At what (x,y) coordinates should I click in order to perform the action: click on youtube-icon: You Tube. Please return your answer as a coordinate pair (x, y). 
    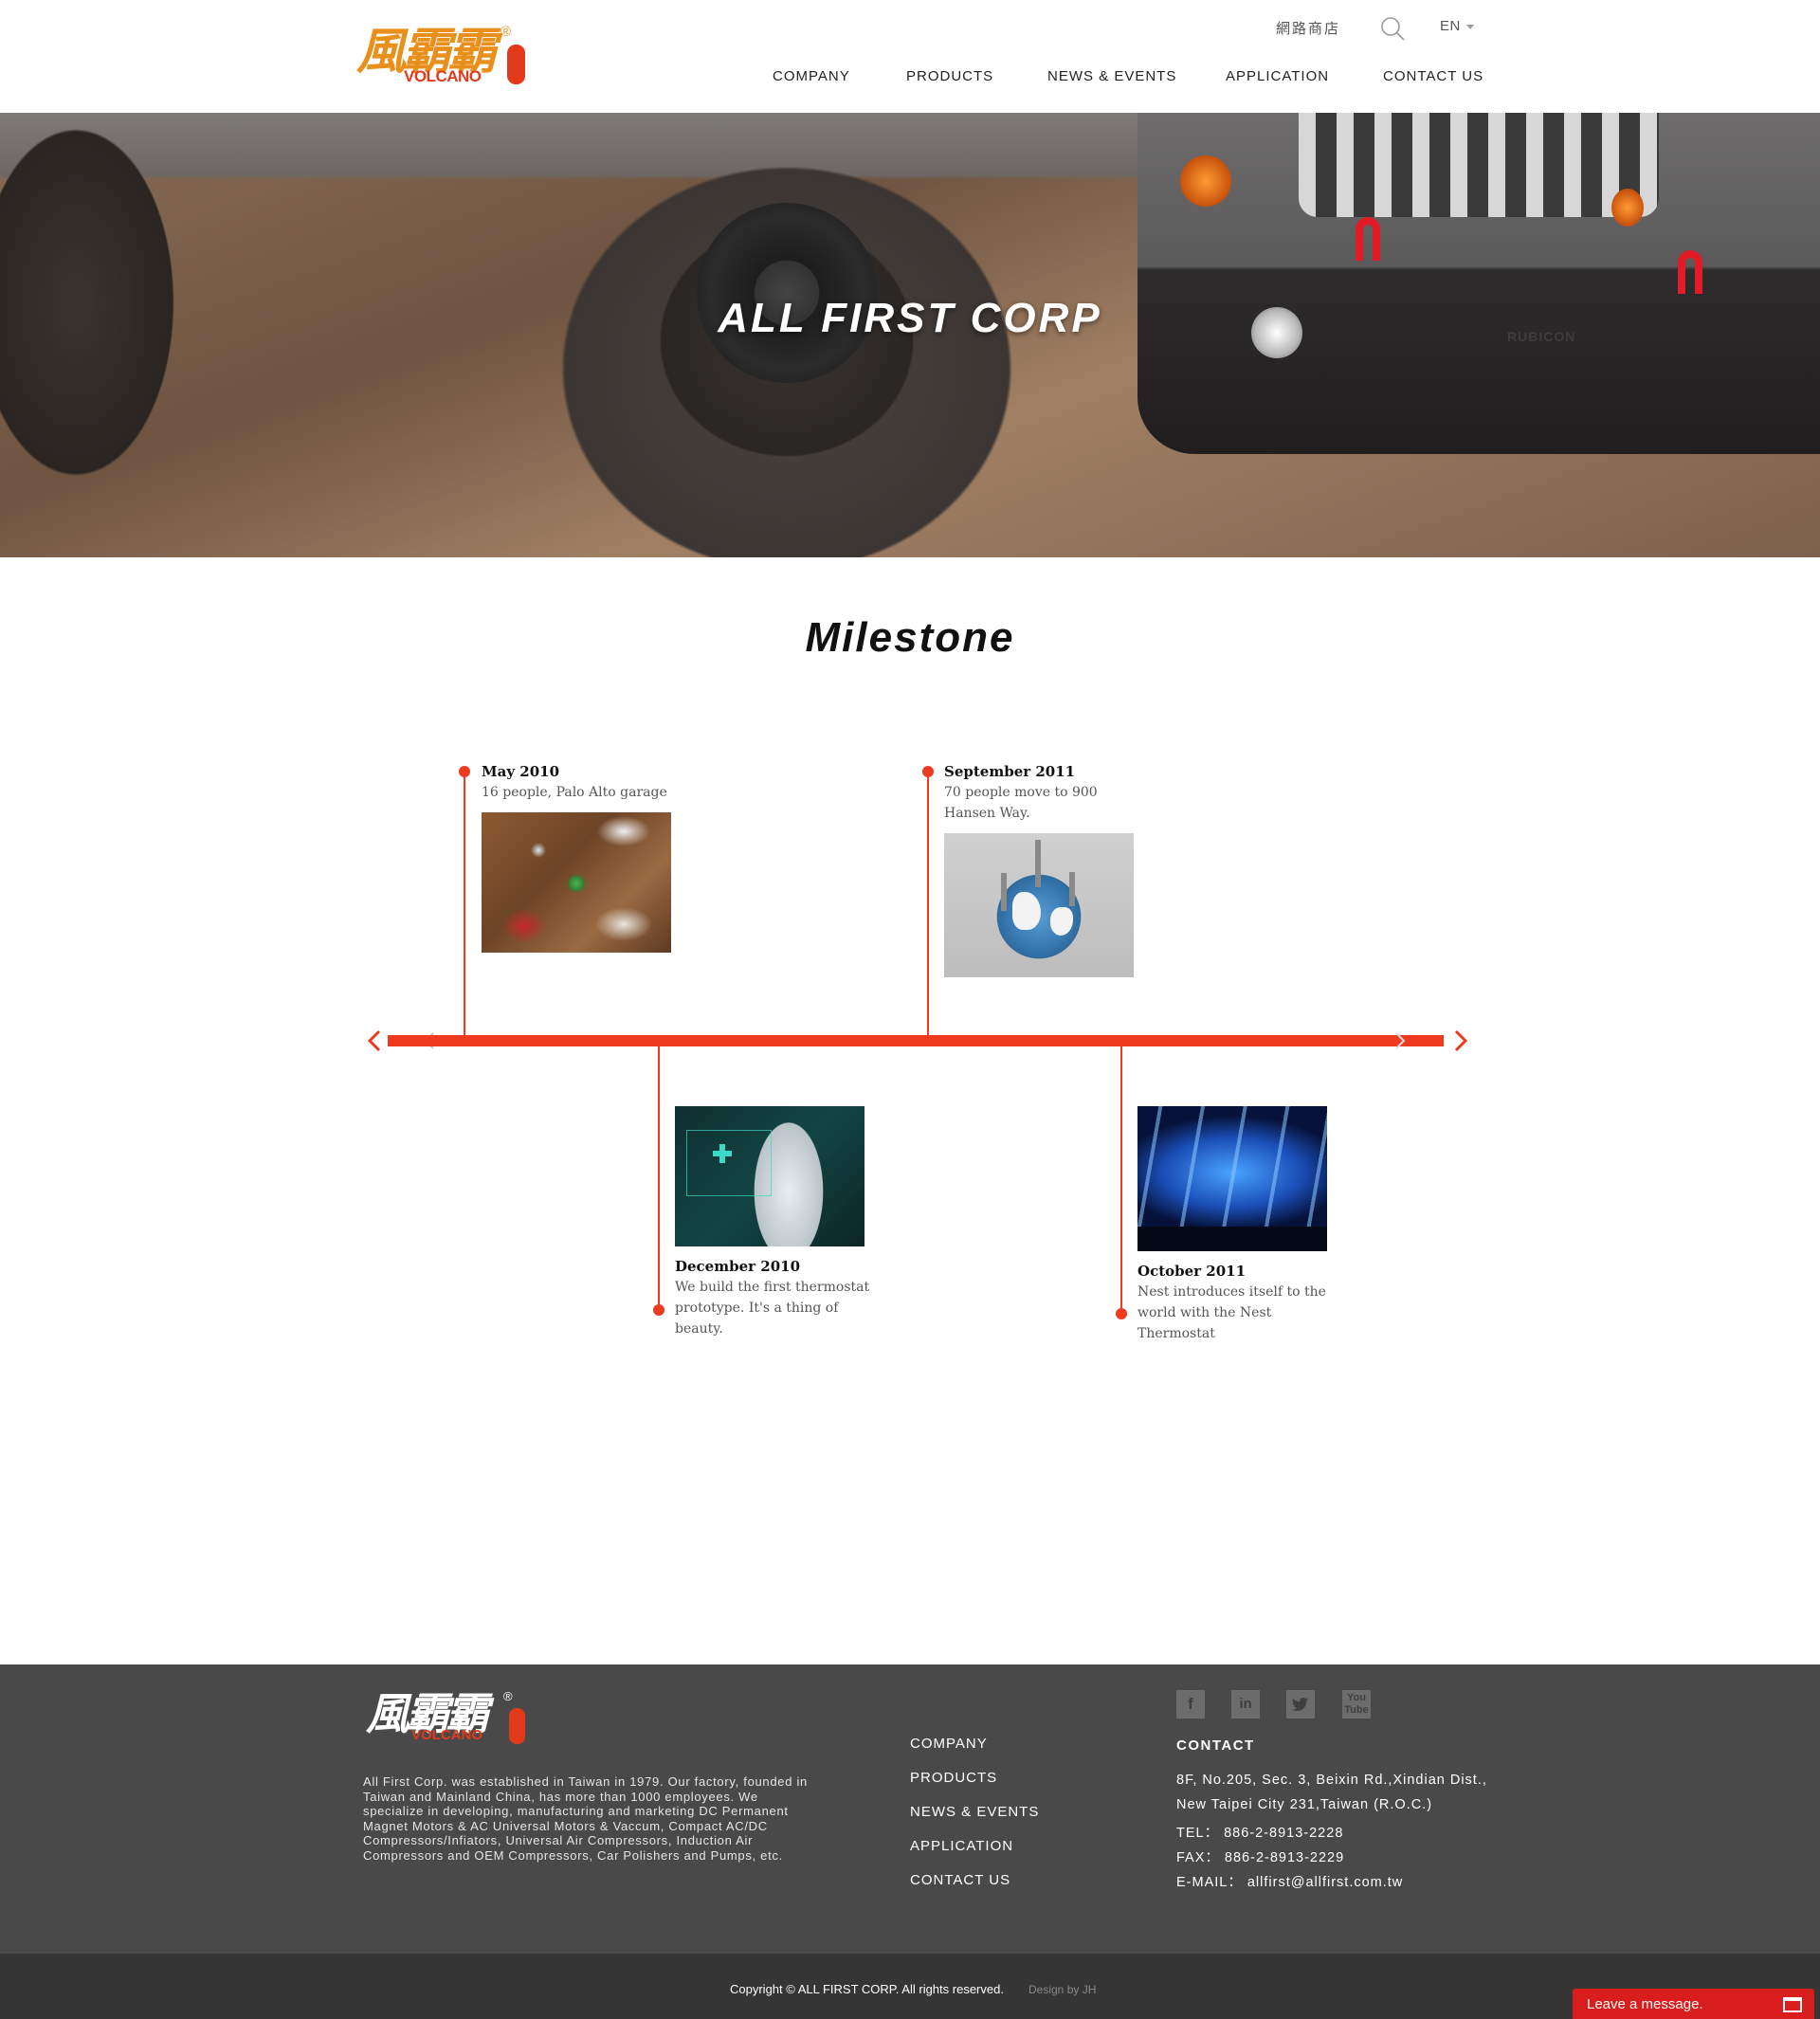
    Looking at the image, I should click on (1356, 1704).